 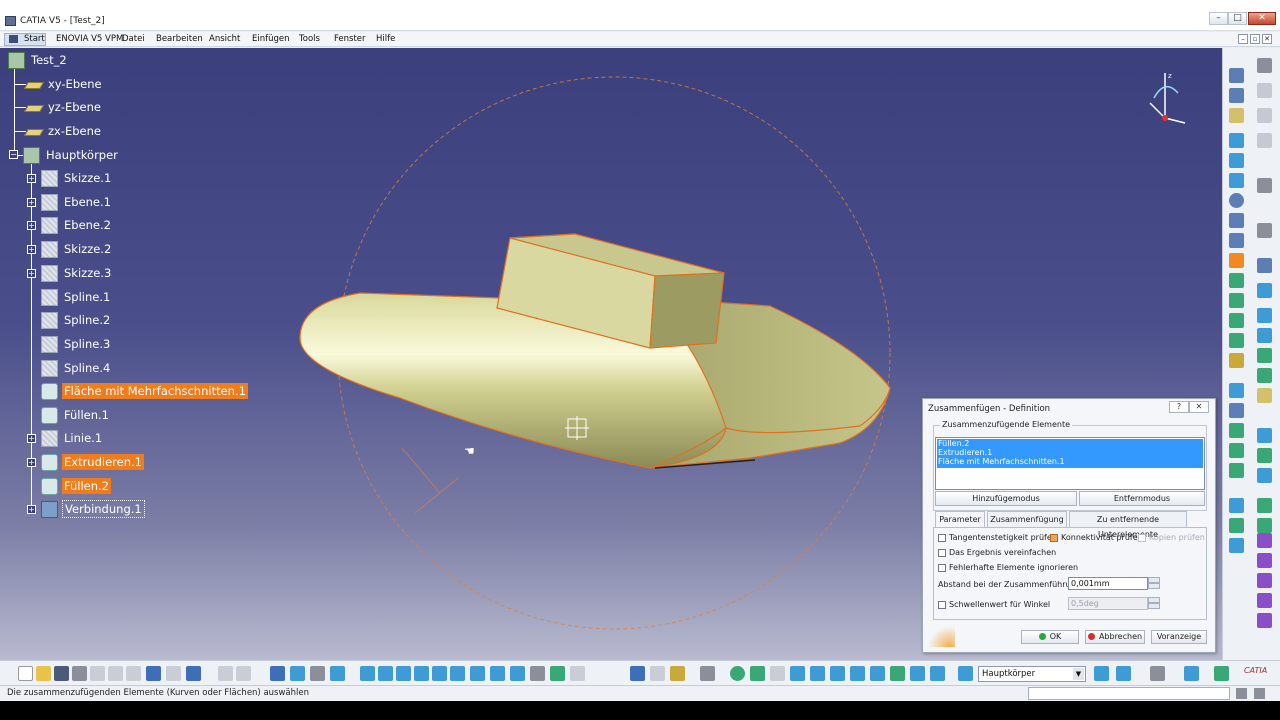 What do you see at coordinates (64, 107) in the screenshot?
I see `tree-yz-plane: yz-Ebene` at bounding box center [64, 107].